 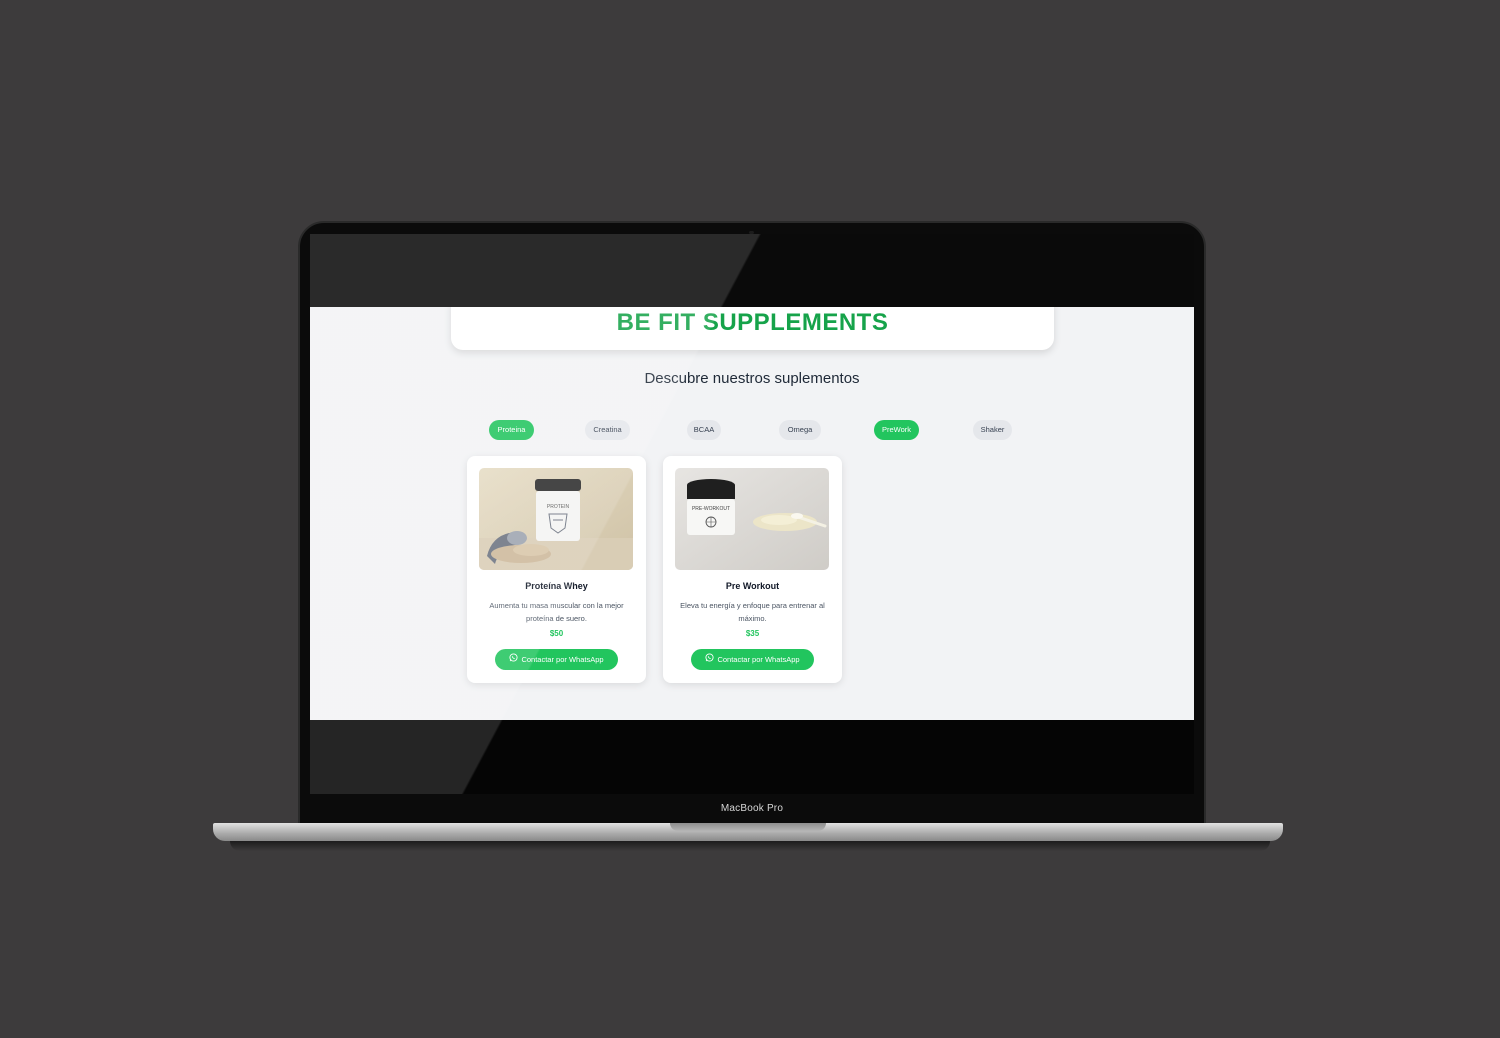 What do you see at coordinates (558, 507) in the screenshot?
I see `svg-text: PROTEIN` at bounding box center [558, 507].